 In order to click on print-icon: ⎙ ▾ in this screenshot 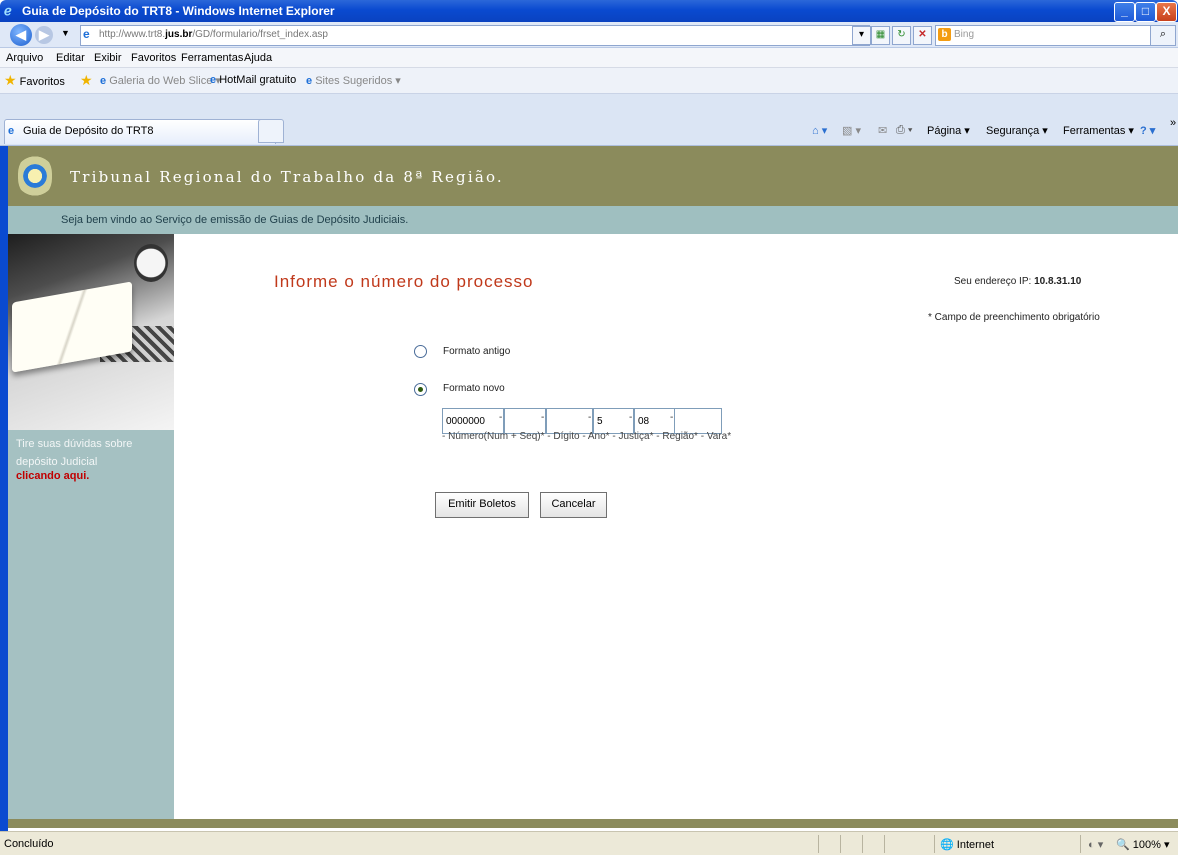, I will do `click(904, 130)`.